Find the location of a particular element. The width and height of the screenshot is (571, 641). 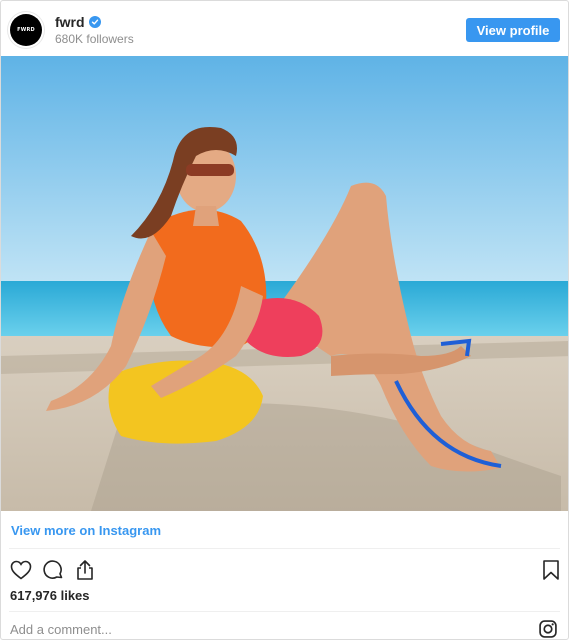

user-block: fwrd 680K followers is located at coordinates (94, 30).